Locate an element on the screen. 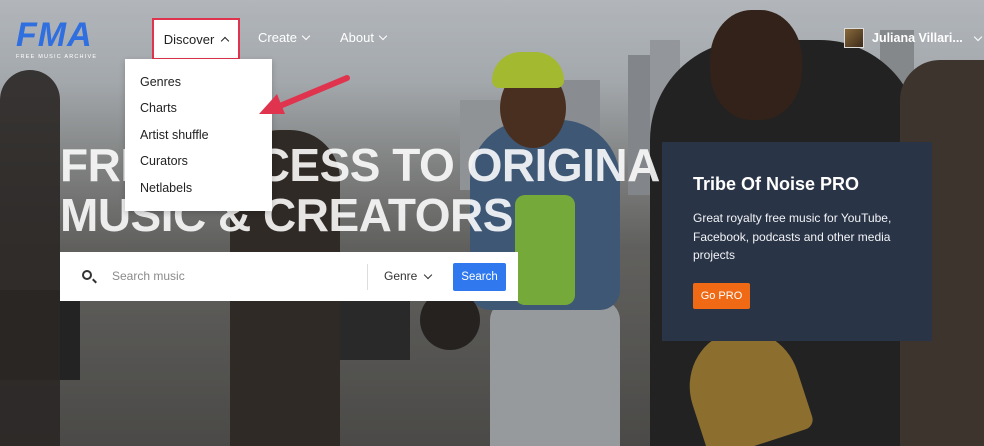  dropdown-item-genres: Genres is located at coordinates (198, 82).